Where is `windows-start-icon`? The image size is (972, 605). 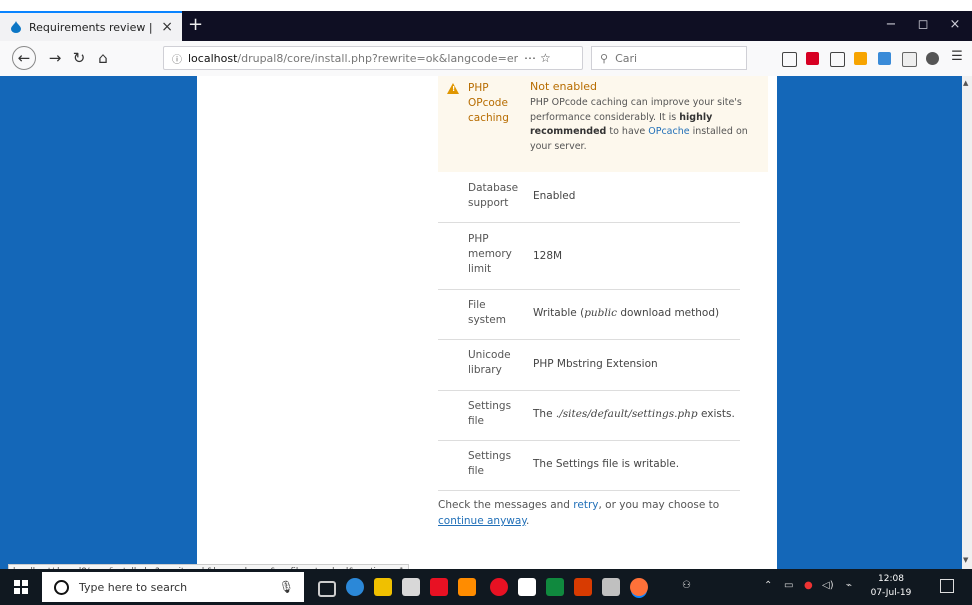 windows-start-icon is located at coordinates (21, 587).